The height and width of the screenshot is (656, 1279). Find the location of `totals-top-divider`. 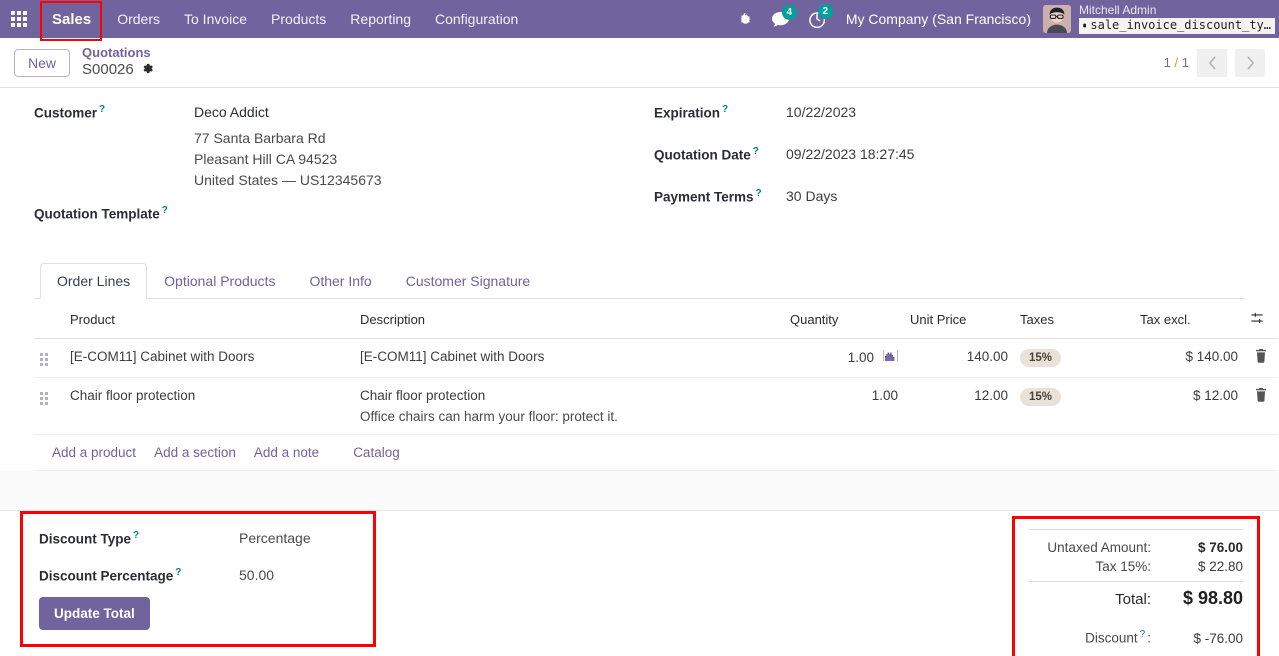

totals-top-divider is located at coordinates (1136, 529).